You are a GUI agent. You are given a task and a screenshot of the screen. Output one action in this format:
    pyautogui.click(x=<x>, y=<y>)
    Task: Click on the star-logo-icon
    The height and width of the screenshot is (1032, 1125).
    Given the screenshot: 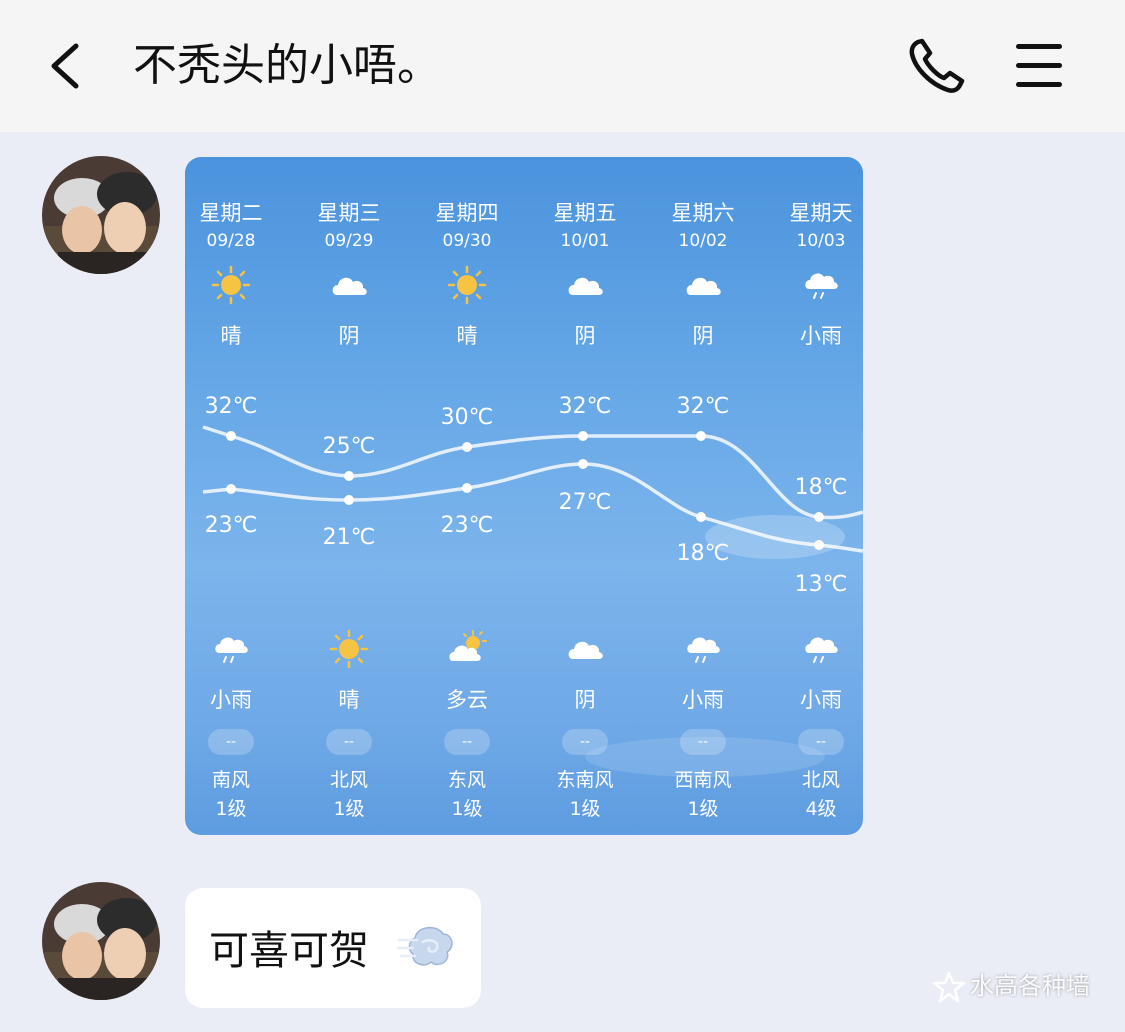 What is the action you would take?
    pyautogui.click(x=949, y=987)
    